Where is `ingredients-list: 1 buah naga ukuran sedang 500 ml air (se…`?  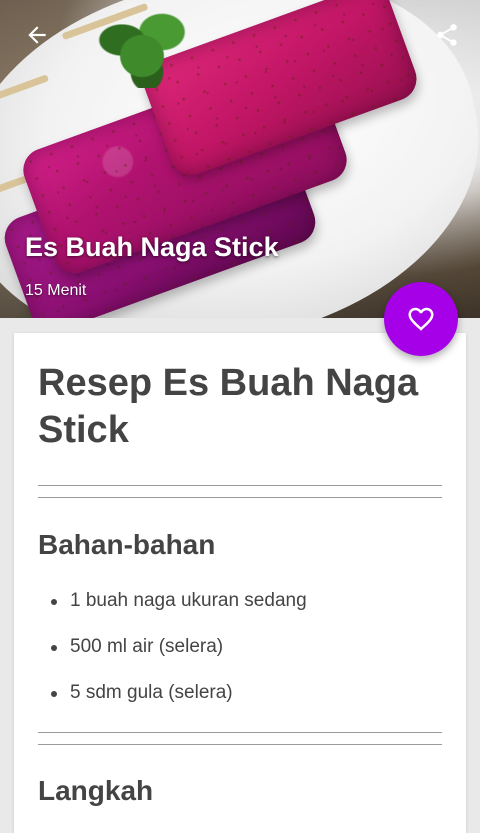
ingredients-list: 1 buah naga ukuran sedang 500 ml air (se… is located at coordinates (179, 658).